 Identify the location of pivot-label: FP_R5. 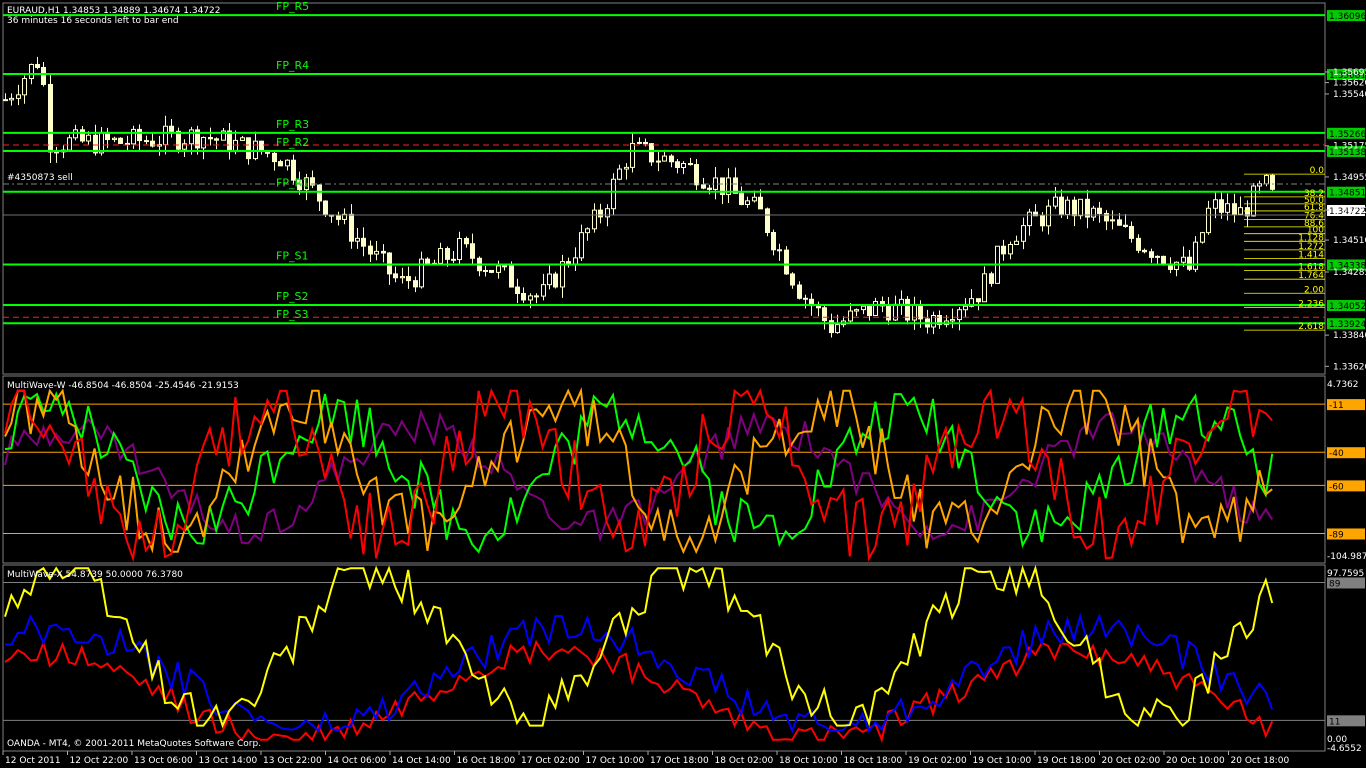
(292, 6).